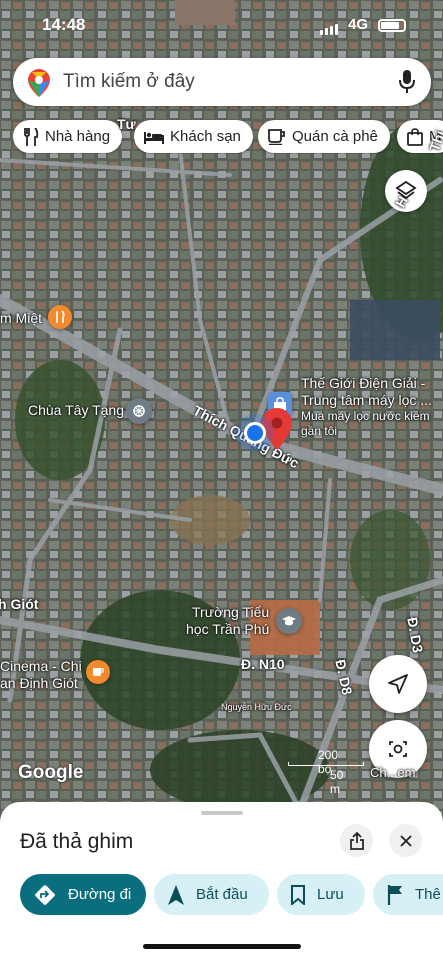 Image resolution: width=443 pixels, height=959 pixels. I want to click on restaurant-marker, so click(60, 317).